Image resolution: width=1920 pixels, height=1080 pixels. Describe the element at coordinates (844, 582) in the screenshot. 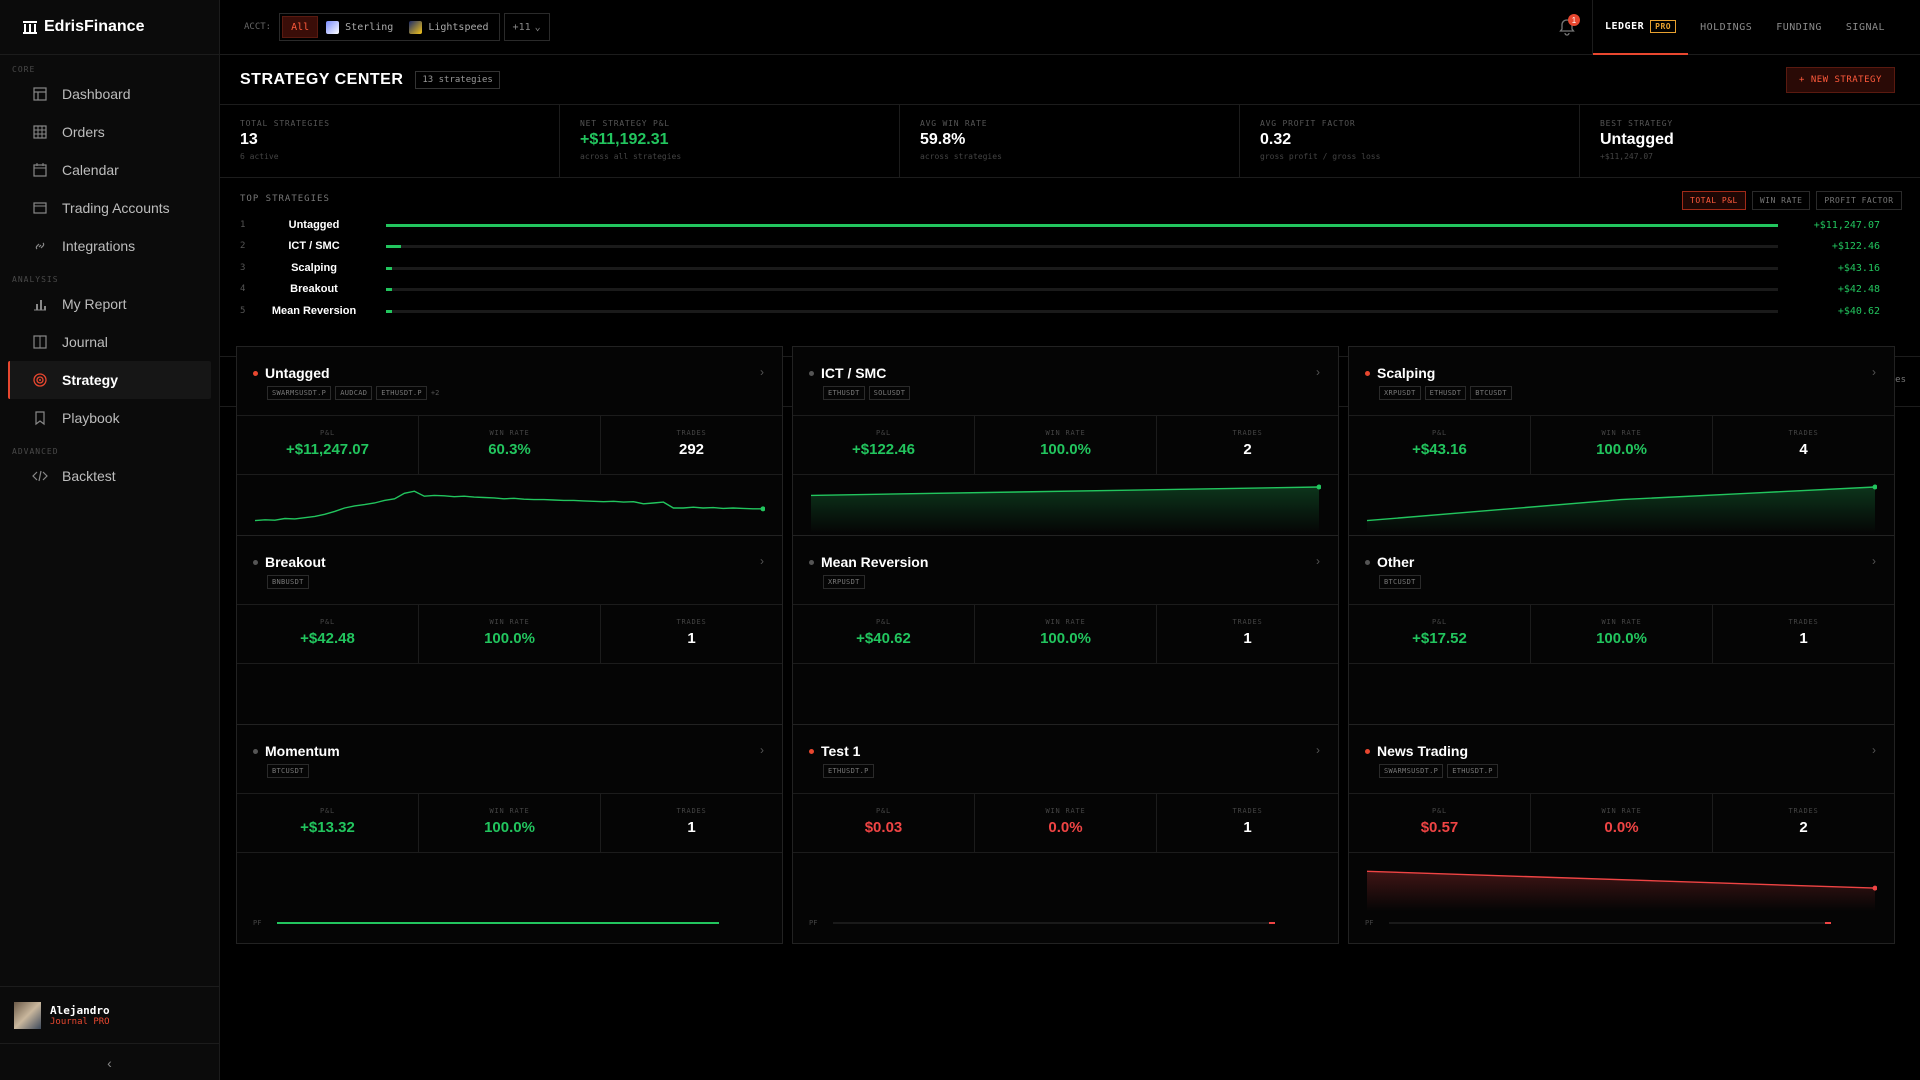

I see `symbol-tag: XRPUSDT` at that location.